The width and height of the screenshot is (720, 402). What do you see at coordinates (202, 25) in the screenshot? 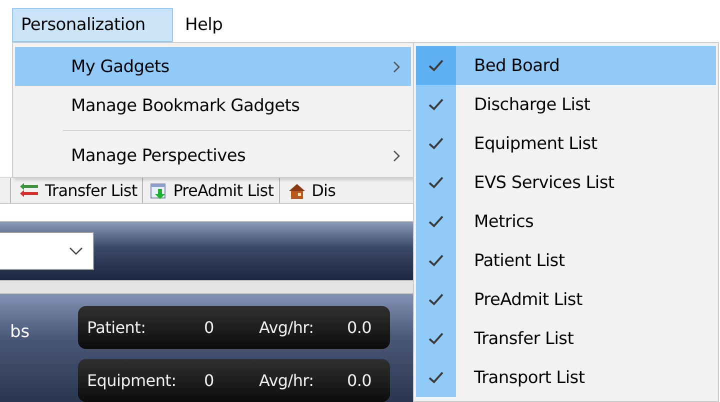
I see `menu-bar-item: Help` at bounding box center [202, 25].